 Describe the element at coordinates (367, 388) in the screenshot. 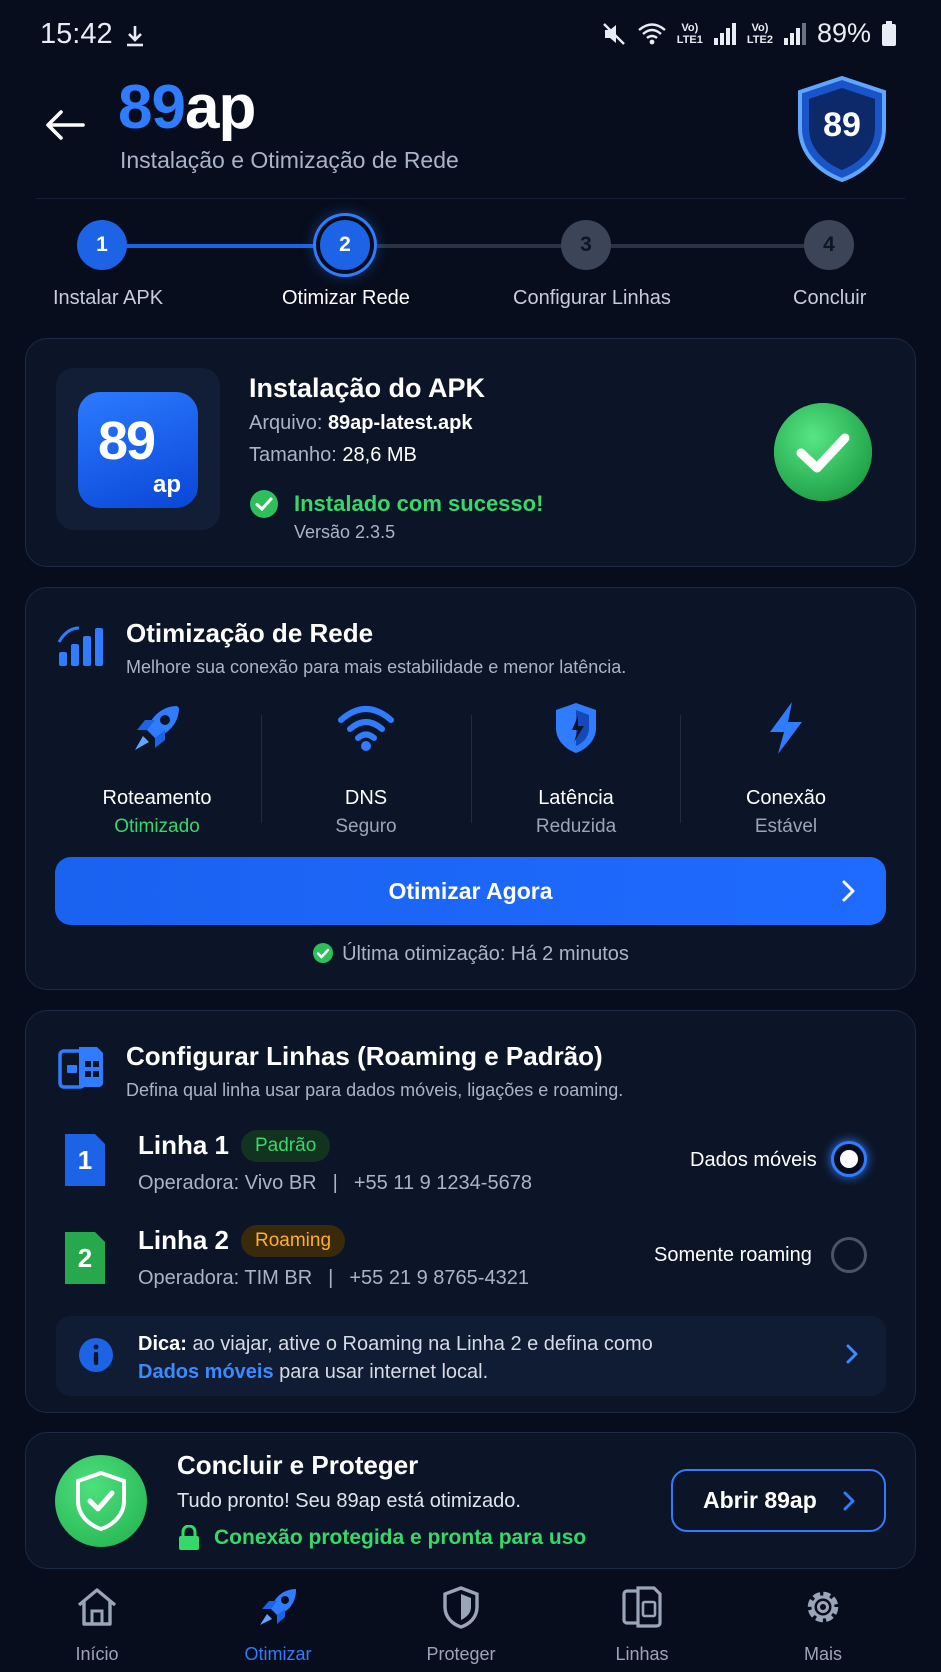

I see `apk-title: Instalação do APK` at that location.